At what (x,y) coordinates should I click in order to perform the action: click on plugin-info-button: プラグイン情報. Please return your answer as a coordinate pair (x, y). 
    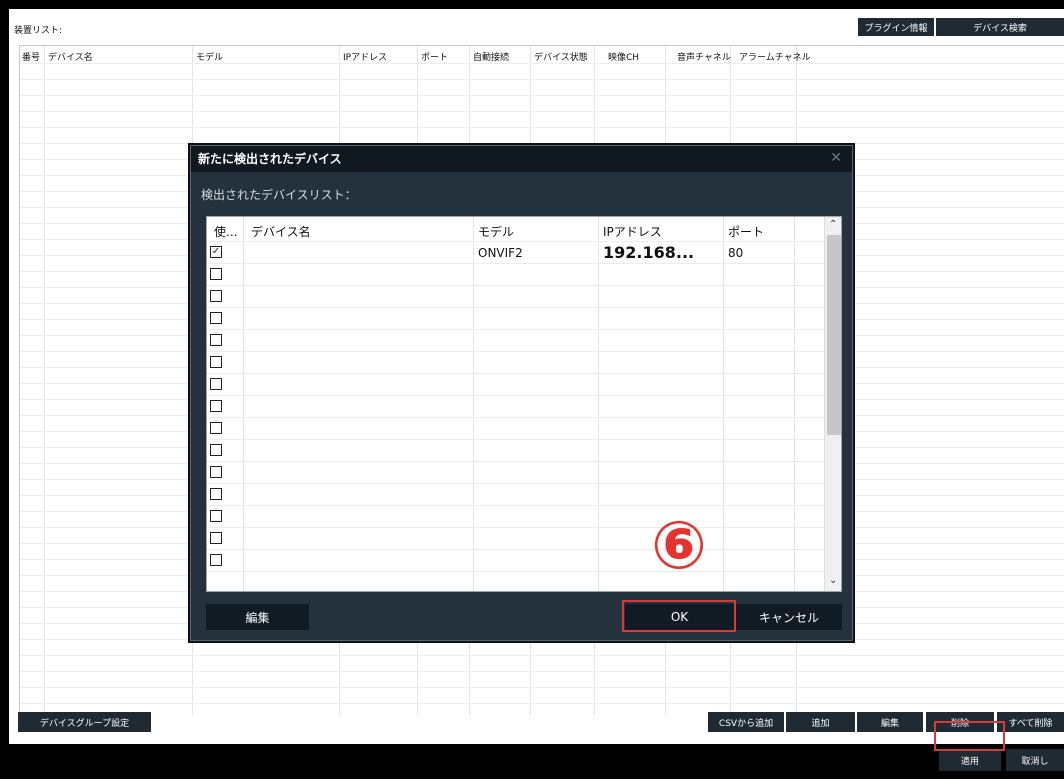
    Looking at the image, I should click on (896, 27).